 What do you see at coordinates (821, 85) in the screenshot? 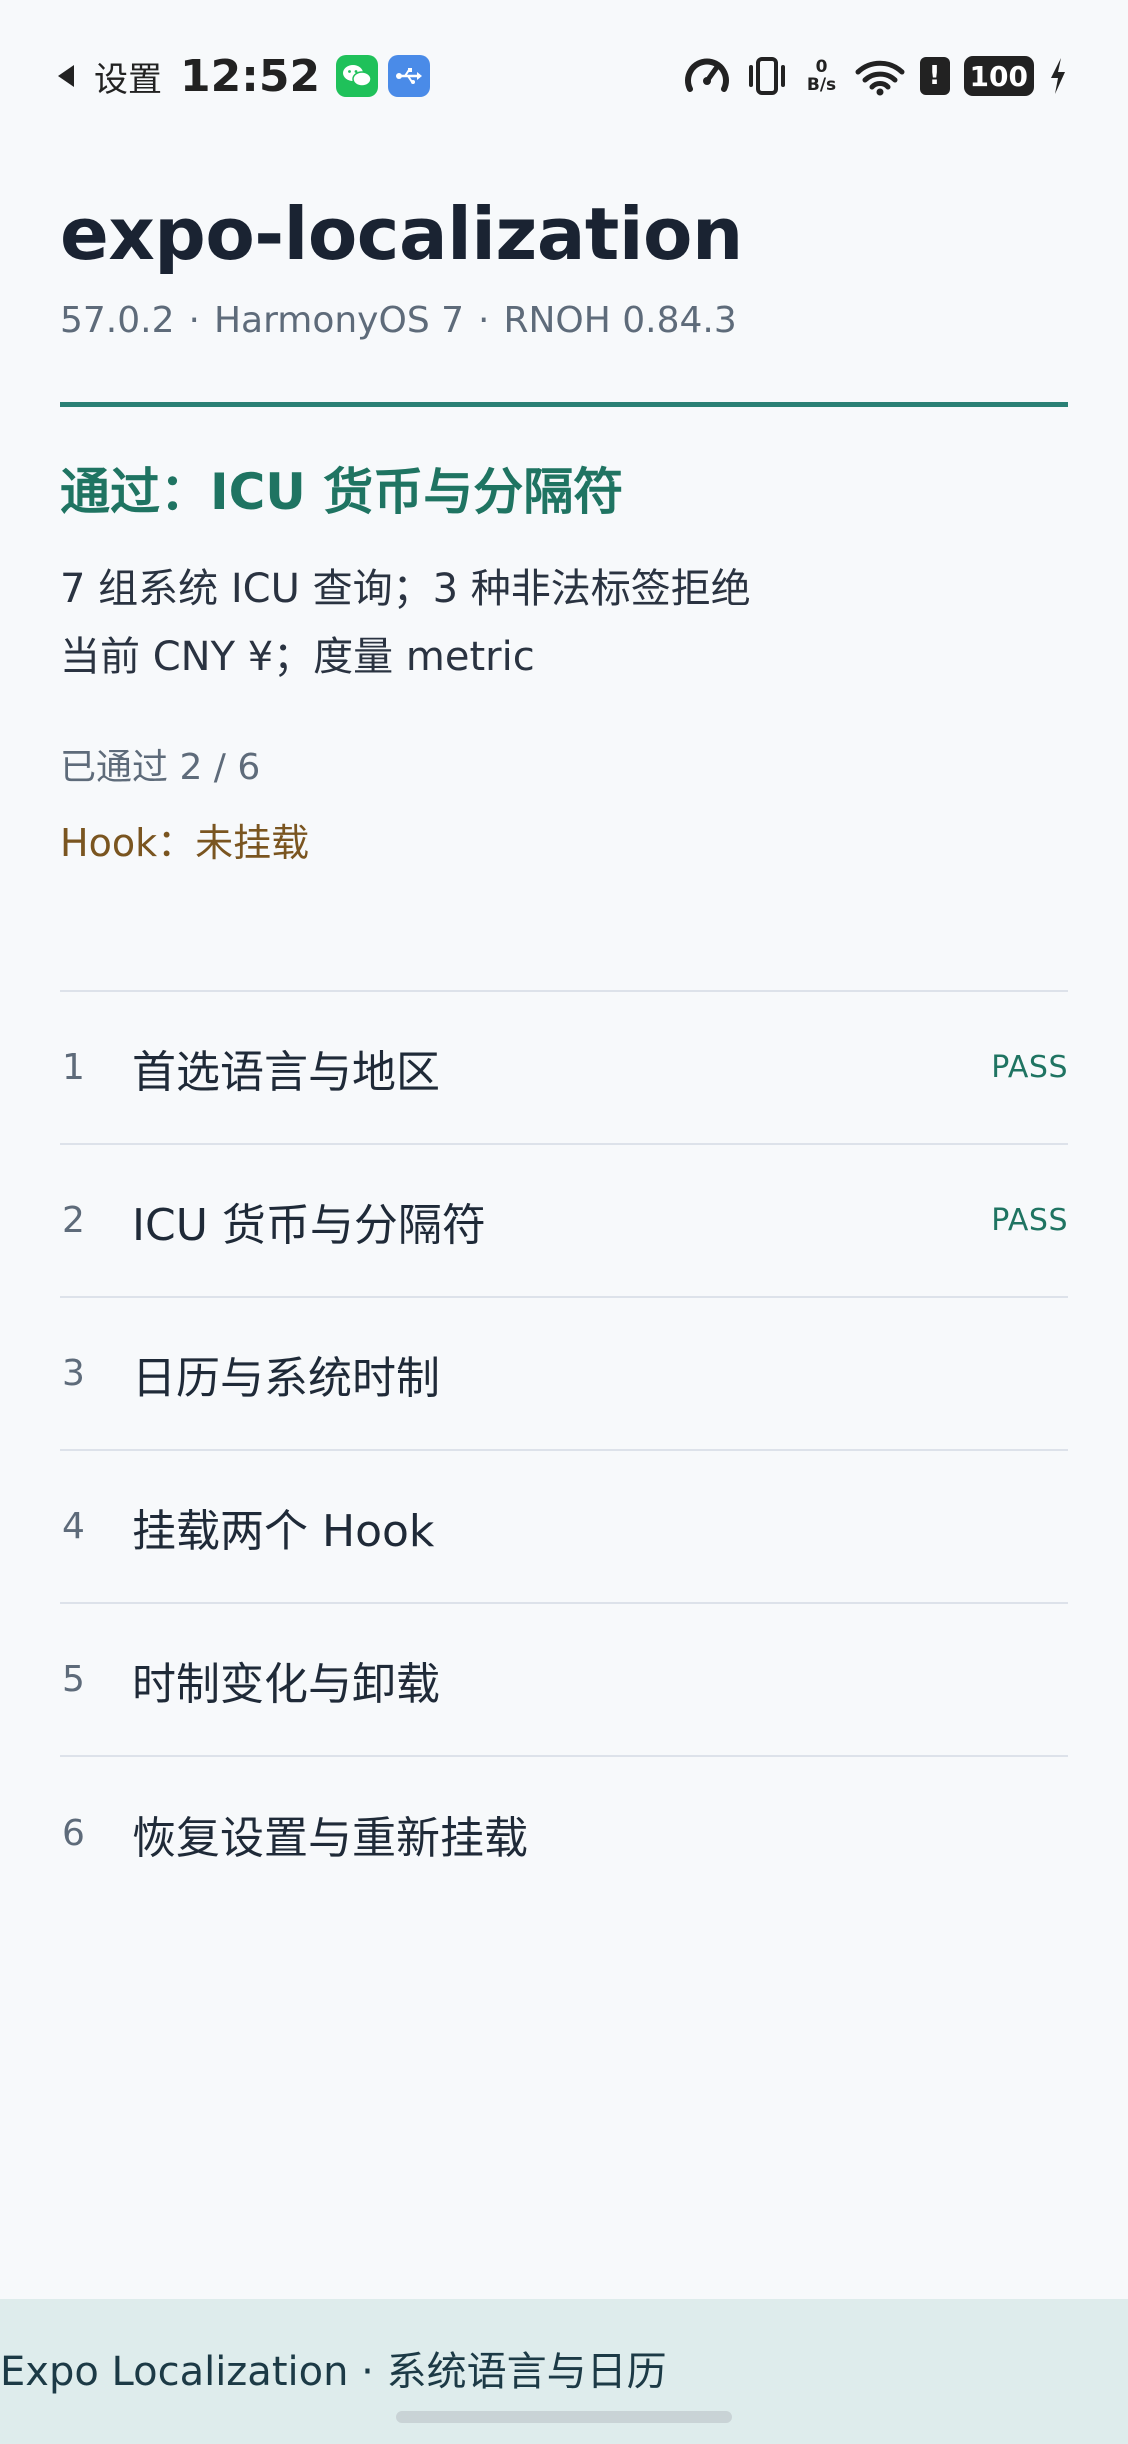
I see `network-speed-unit: B/s` at bounding box center [821, 85].